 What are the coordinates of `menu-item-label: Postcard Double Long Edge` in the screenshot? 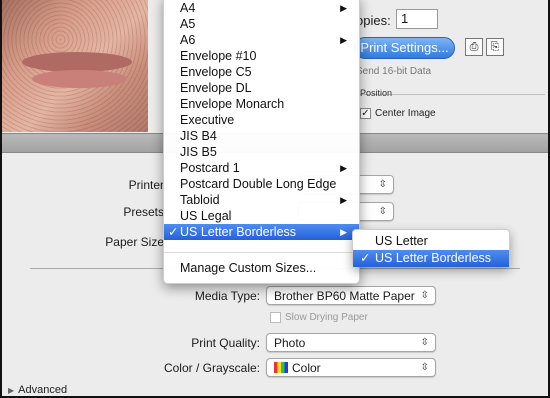 It's located at (258, 184).